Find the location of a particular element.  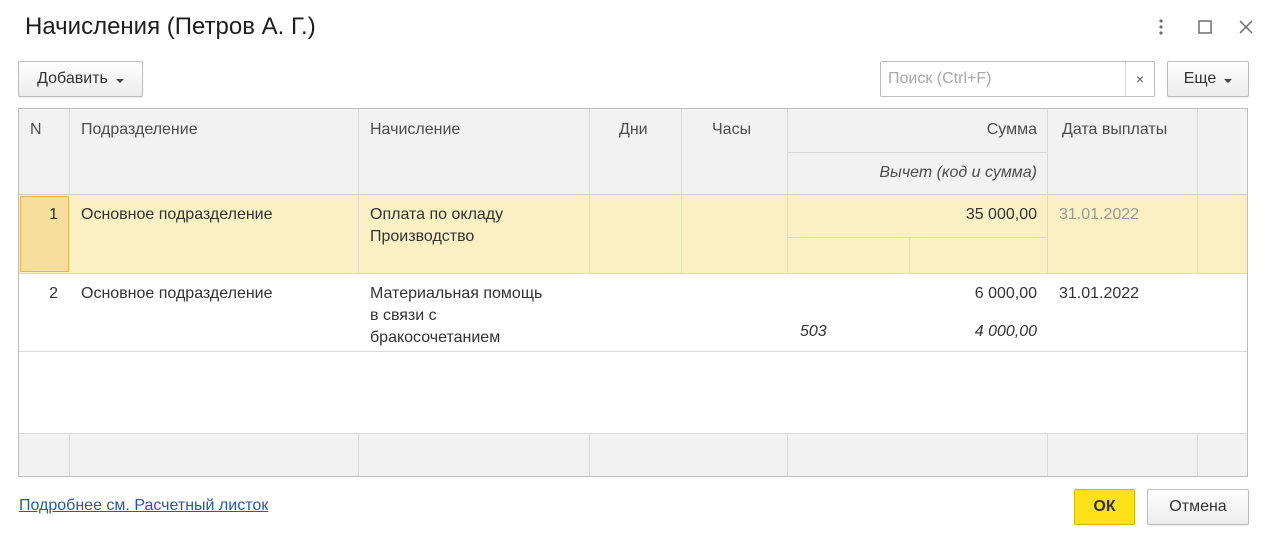

payslip-details-link: Подробнее см. Расчетный листок is located at coordinates (143, 506).